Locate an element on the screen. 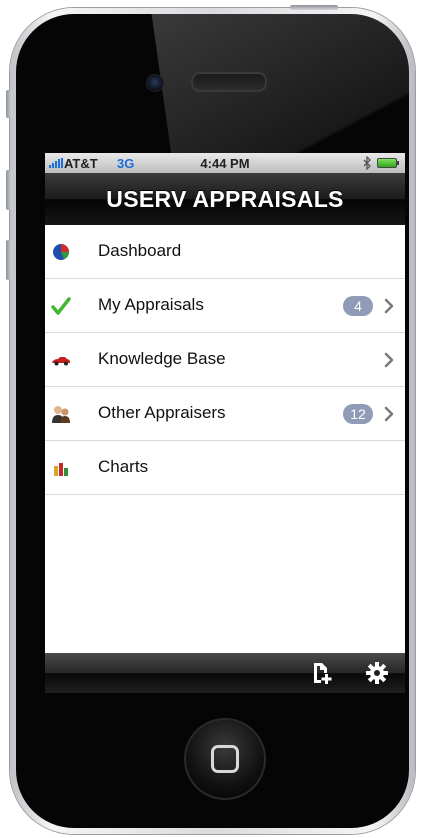 The image size is (421, 838). menu-item-knowledge-base: Knowledge Base is located at coordinates (225, 360).